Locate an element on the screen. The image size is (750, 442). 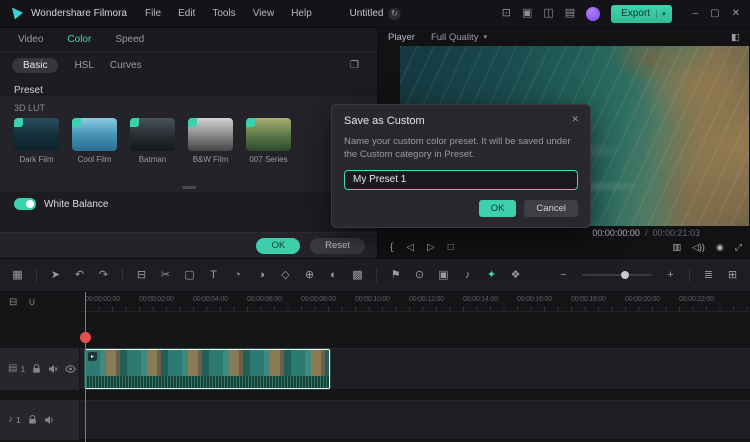
export-button: Export ▾ is located at coordinates (641, 13).